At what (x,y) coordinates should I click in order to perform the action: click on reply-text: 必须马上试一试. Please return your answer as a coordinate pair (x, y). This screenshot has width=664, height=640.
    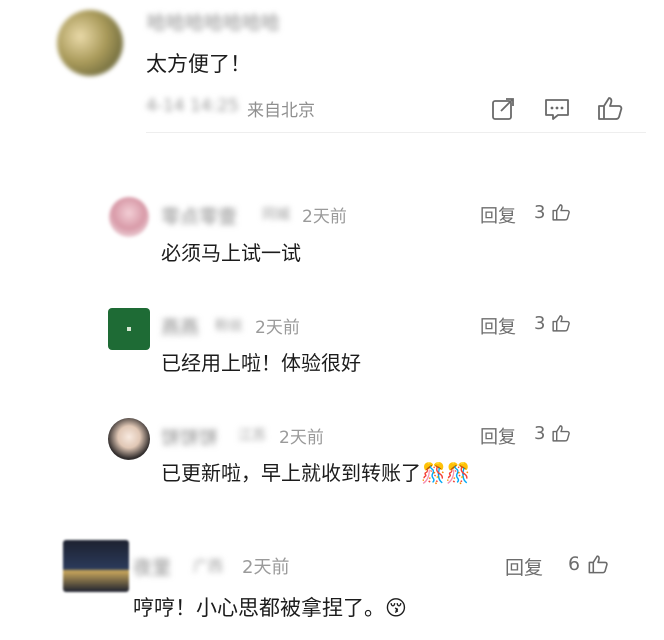
    Looking at the image, I should click on (231, 253).